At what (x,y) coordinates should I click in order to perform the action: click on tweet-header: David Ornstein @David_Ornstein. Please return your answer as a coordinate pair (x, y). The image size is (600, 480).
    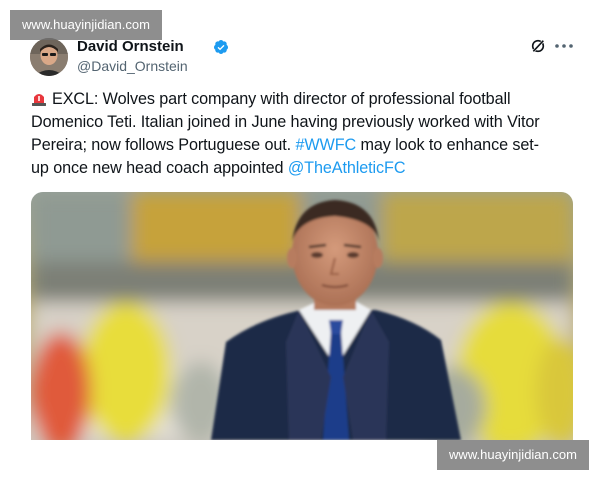
    Looking at the image, I should click on (302, 58).